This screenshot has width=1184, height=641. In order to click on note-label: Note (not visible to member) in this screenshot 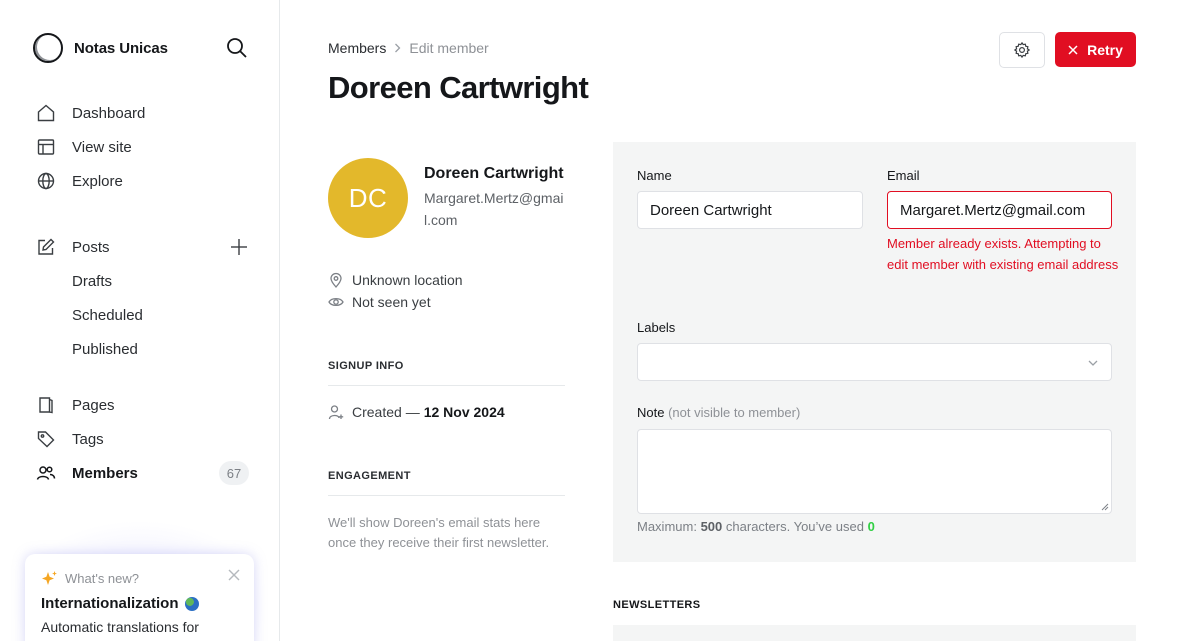, I will do `click(718, 412)`.